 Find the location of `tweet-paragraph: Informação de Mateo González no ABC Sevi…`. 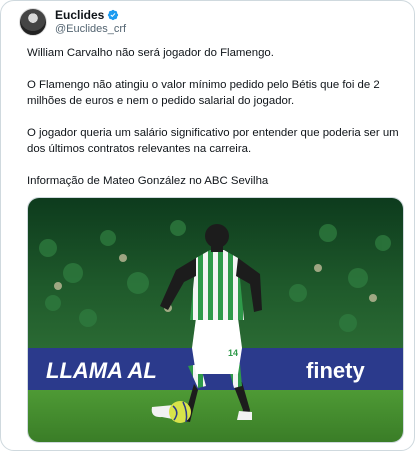

tweet-paragraph: Informação de Mateo González no ABC Sevi… is located at coordinates (148, 181).